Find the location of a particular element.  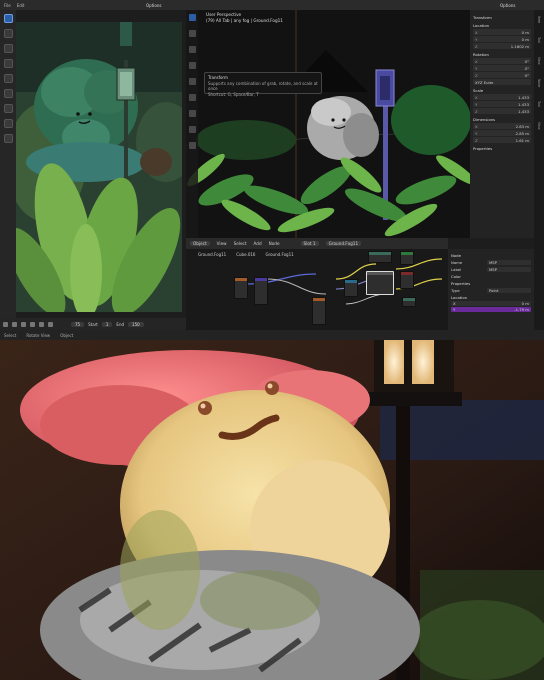

breadcrumb-object: Cube.016 is located at coordinates (245, 254).